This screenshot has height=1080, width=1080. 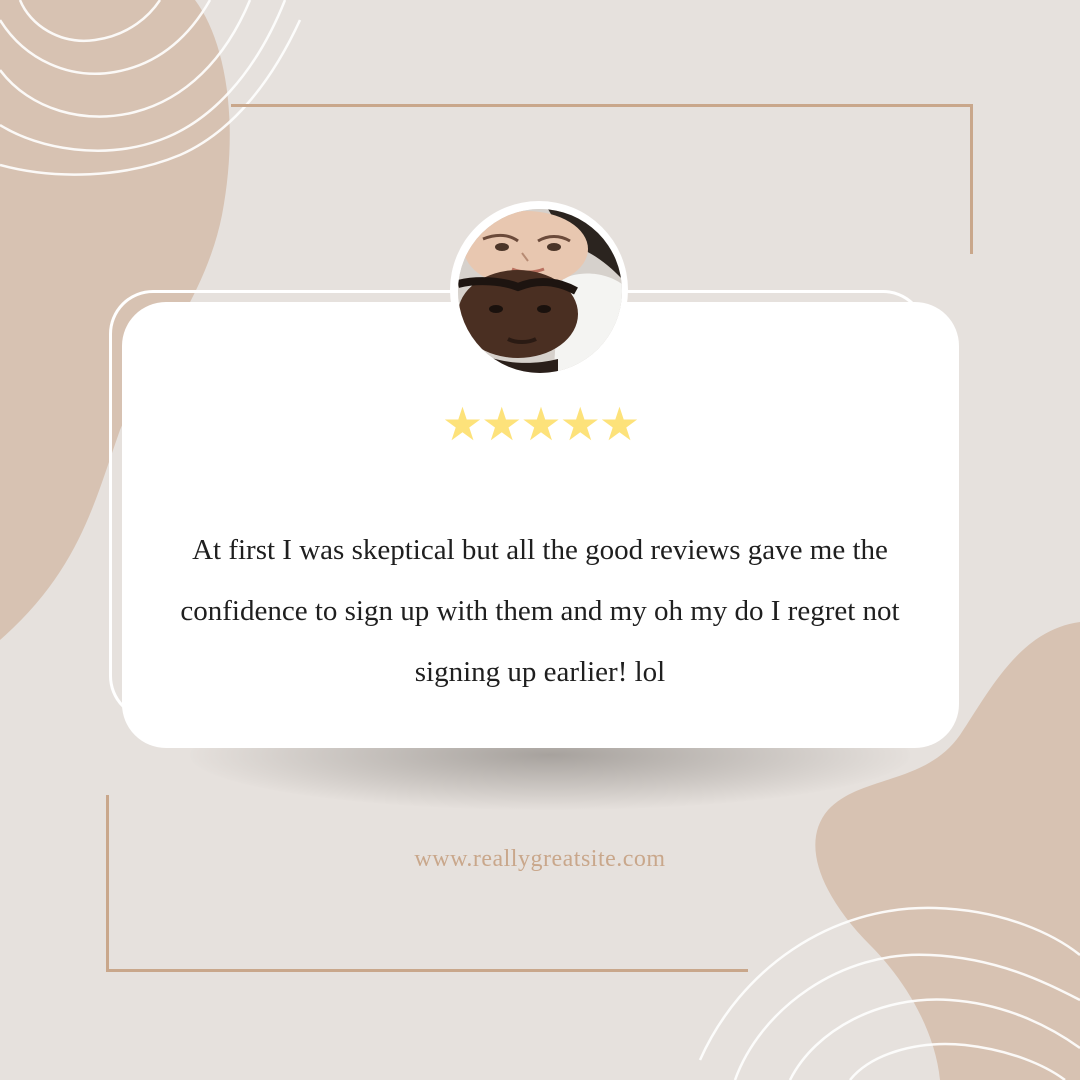 I want to click on reviewer-photo-icon, so click(x=540, y=291).